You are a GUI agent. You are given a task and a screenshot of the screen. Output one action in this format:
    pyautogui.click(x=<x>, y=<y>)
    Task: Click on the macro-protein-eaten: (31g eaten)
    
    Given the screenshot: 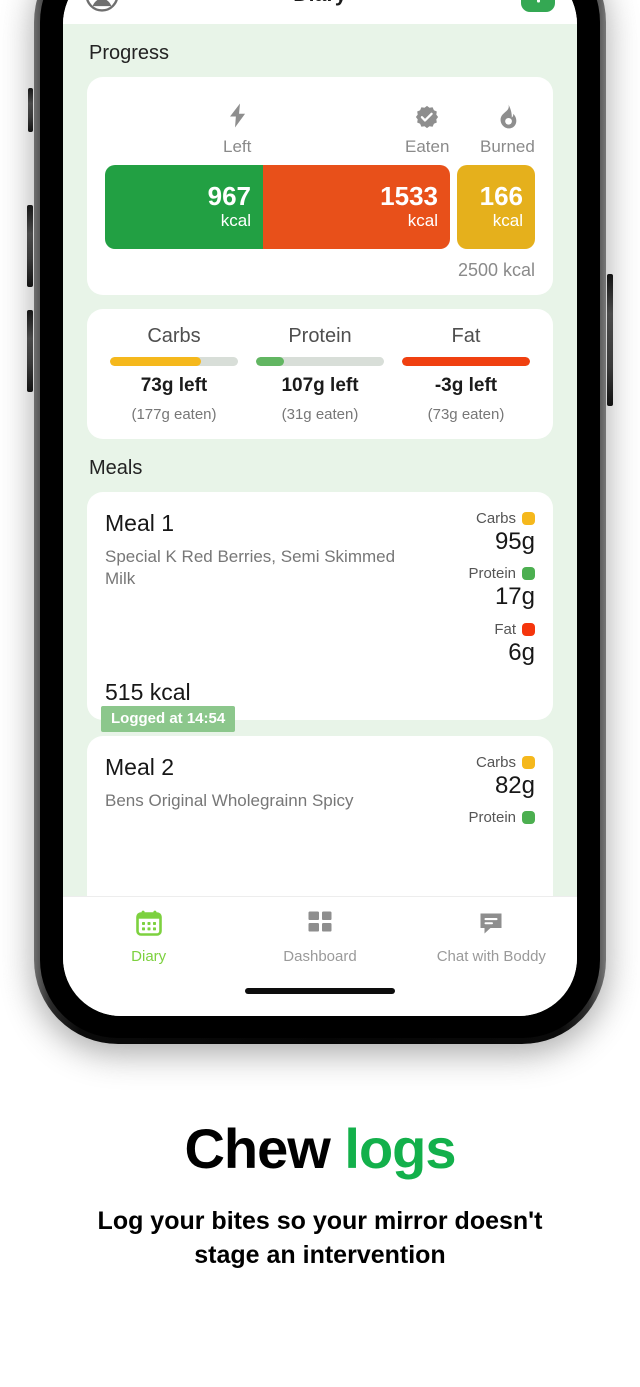 What is the action you would take?
    pyautogui.click(x=320, y=414)
    